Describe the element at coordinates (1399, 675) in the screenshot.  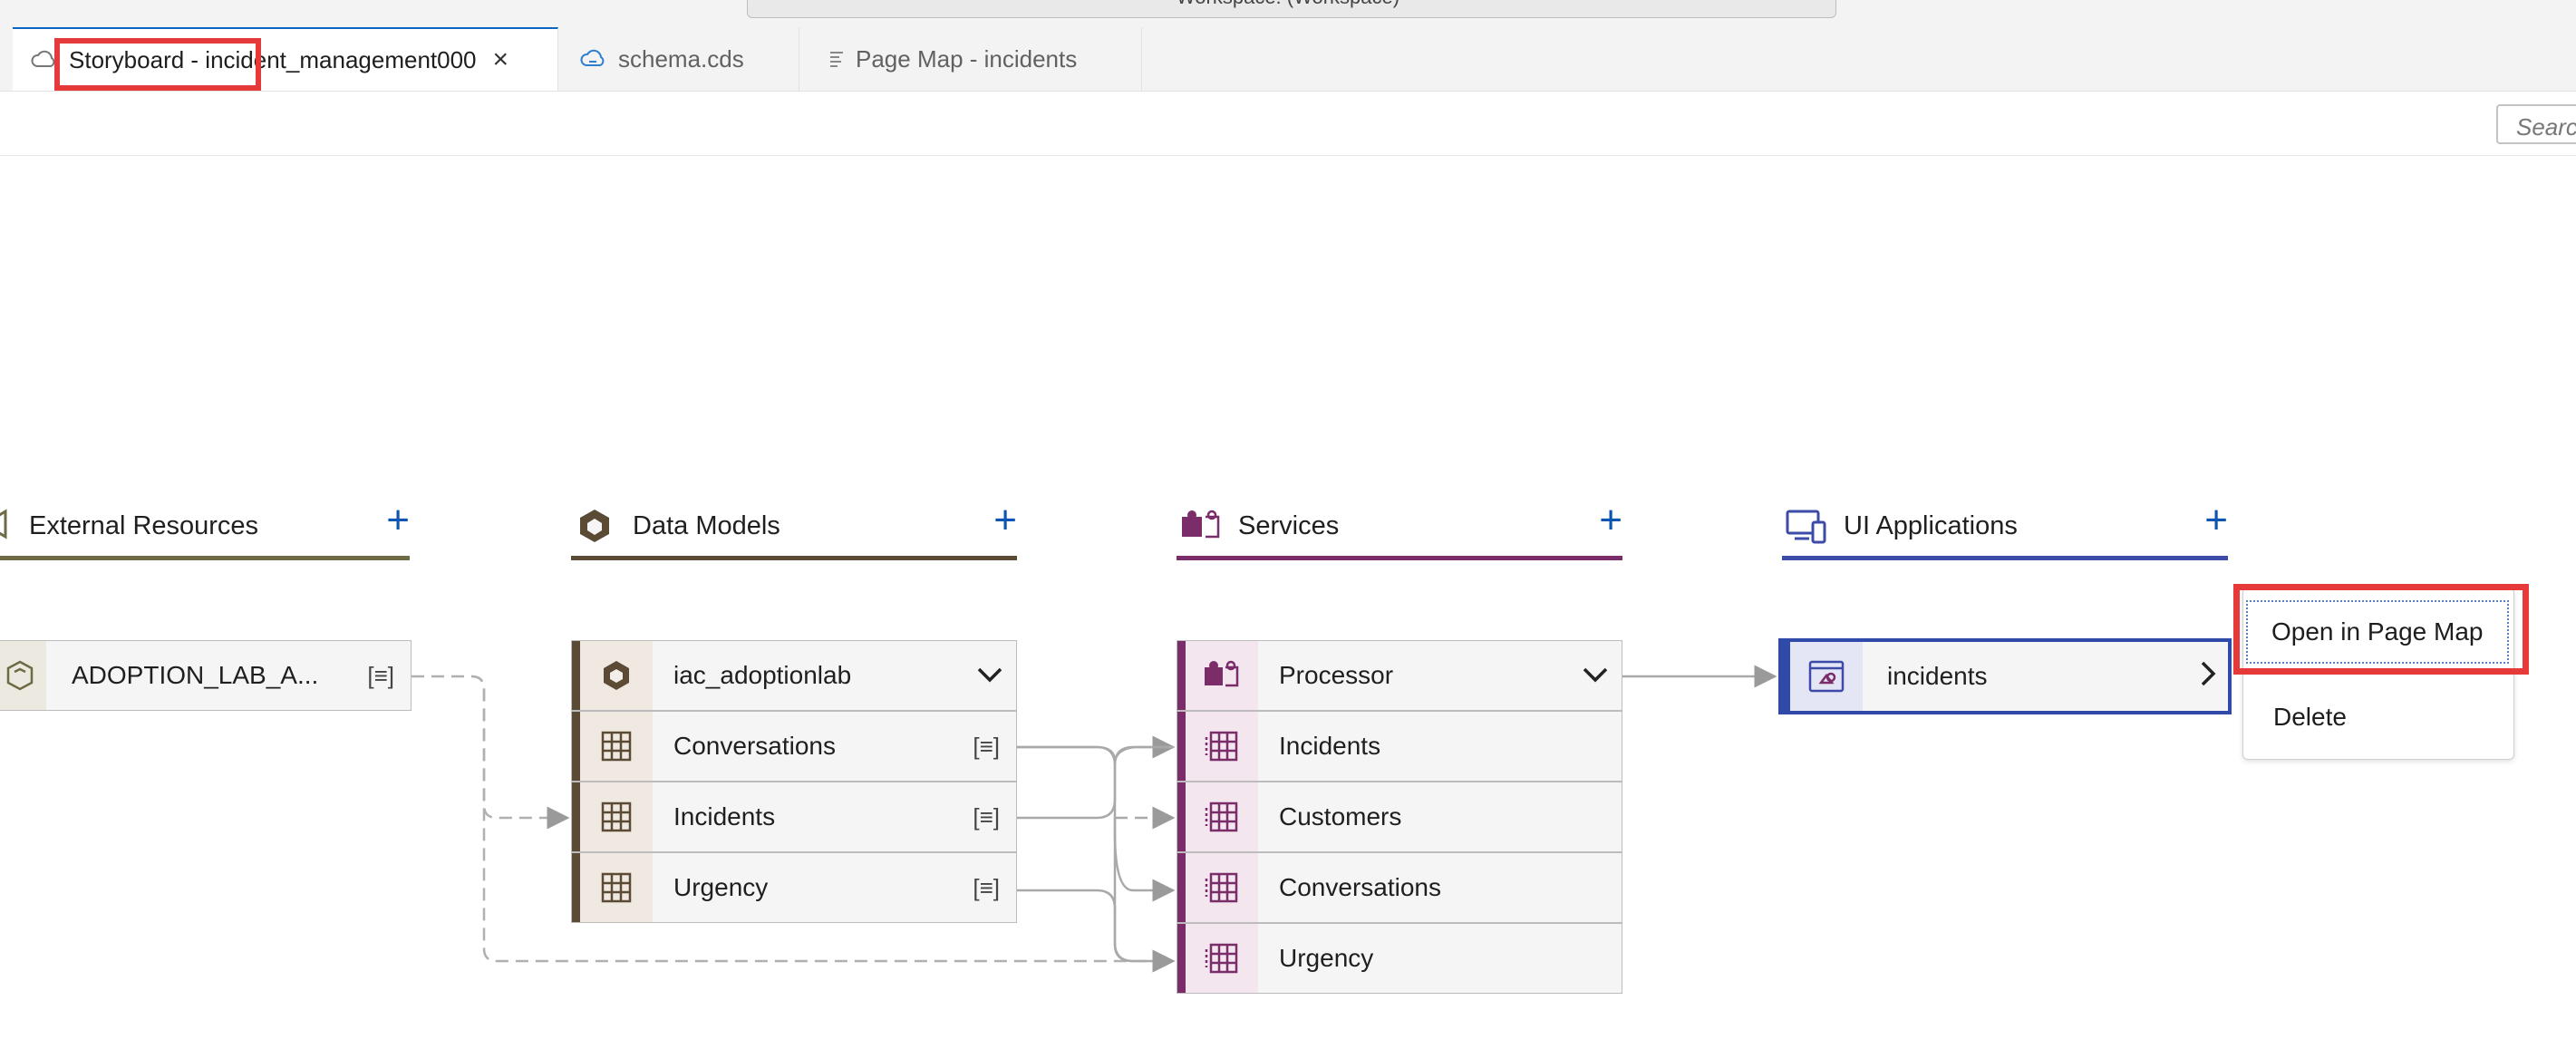
I see `service-group-node: Processor` at that location.